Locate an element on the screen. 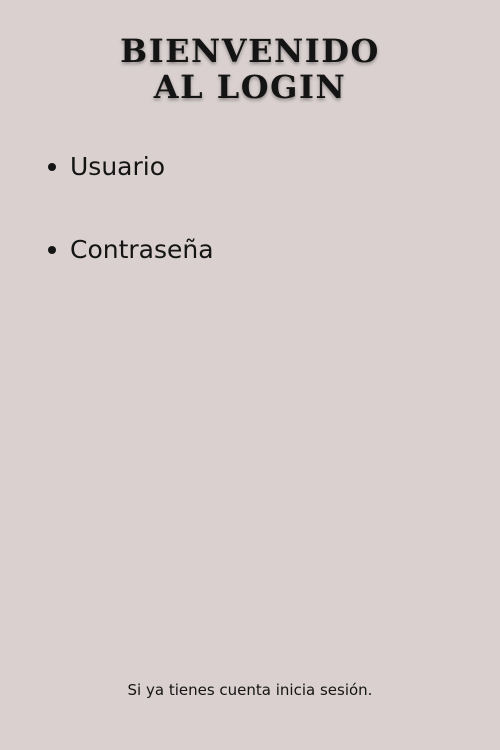 The width and height of the screenshot is (500, 750). password-field: Contraseña is located at coordinates (127, 250).